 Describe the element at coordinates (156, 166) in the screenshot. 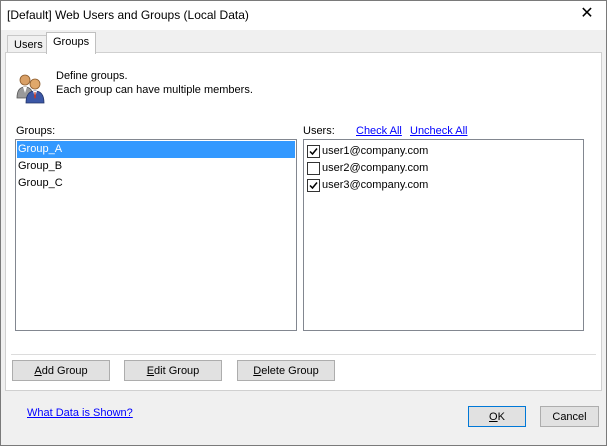

I see `group-item-b: Group_B` at that location.